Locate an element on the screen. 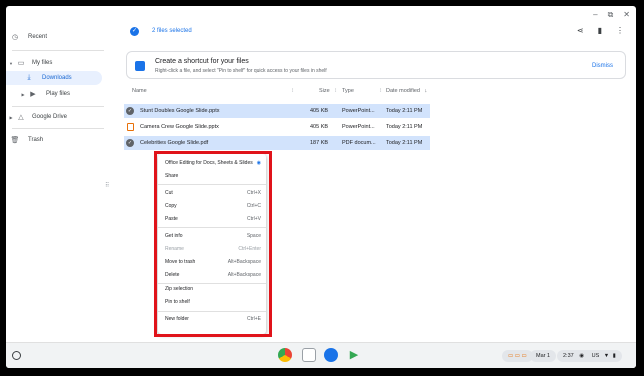  sidebar-item-google-drive: ▶ △ Google Drive is located at coordinates (37, 117).